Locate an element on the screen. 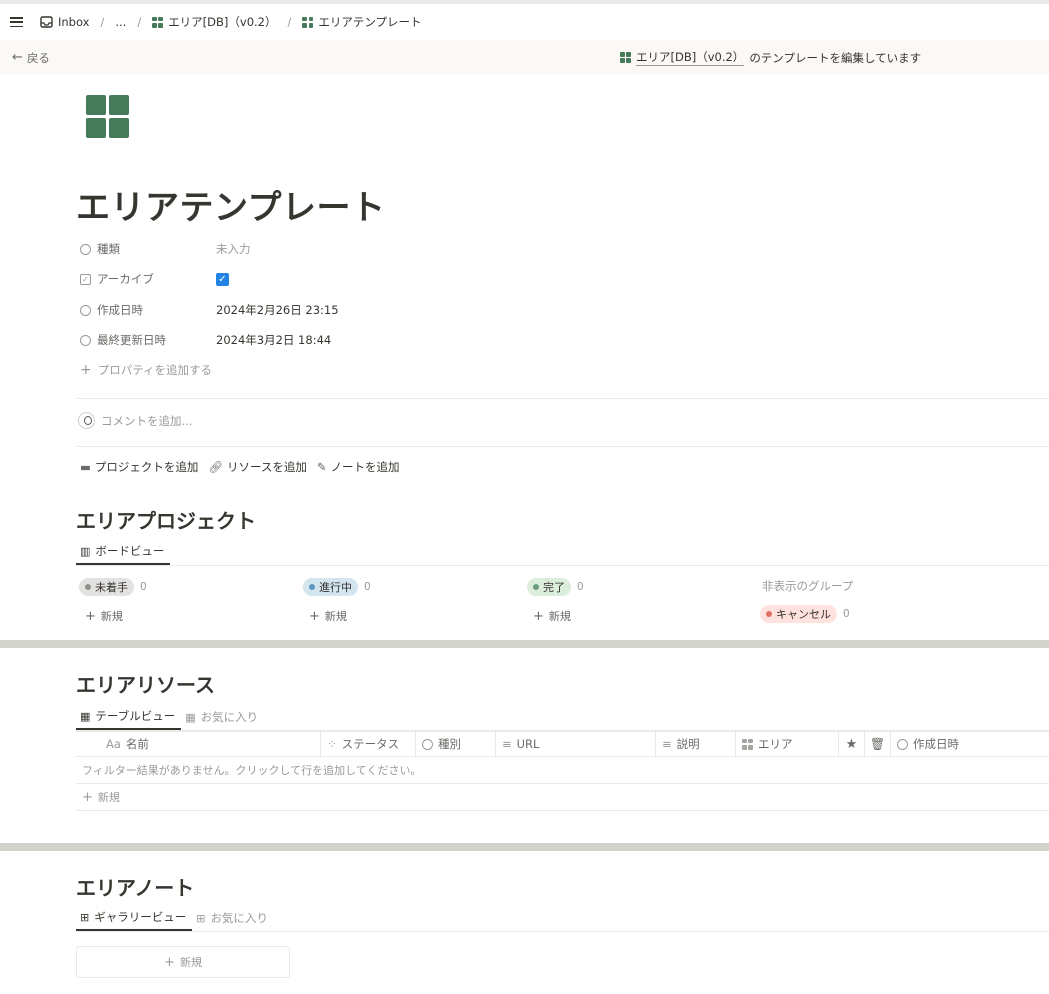  column-header-created: 作成日時 is located at coordinates (970, 744).